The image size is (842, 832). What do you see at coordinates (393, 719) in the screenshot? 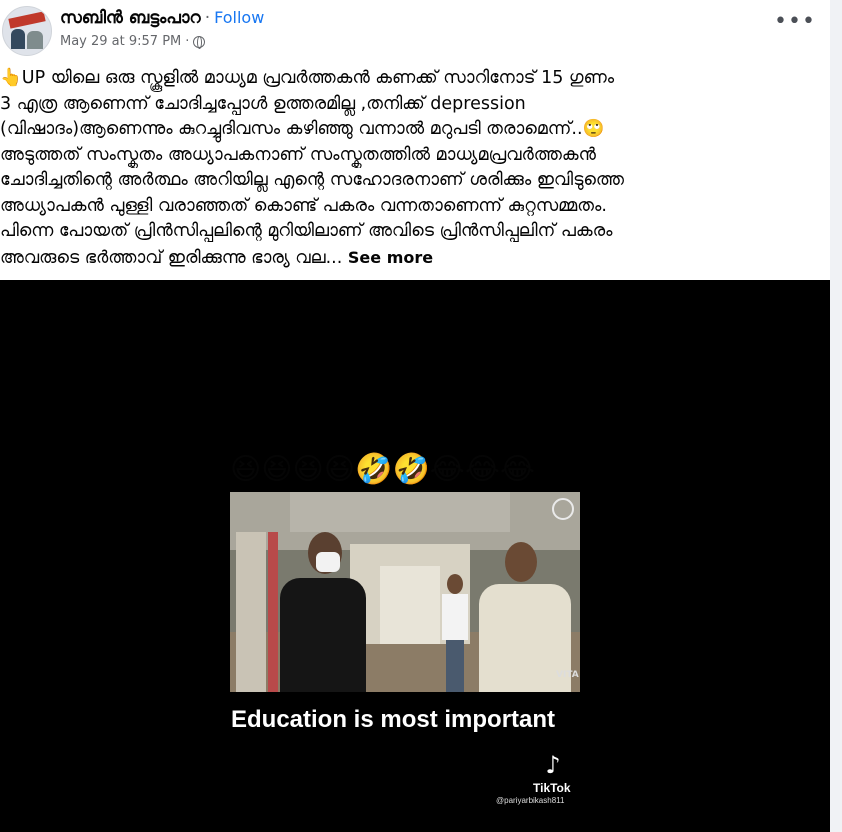
I see `video-caption: Education is most important` at bounding box center [393, 719].